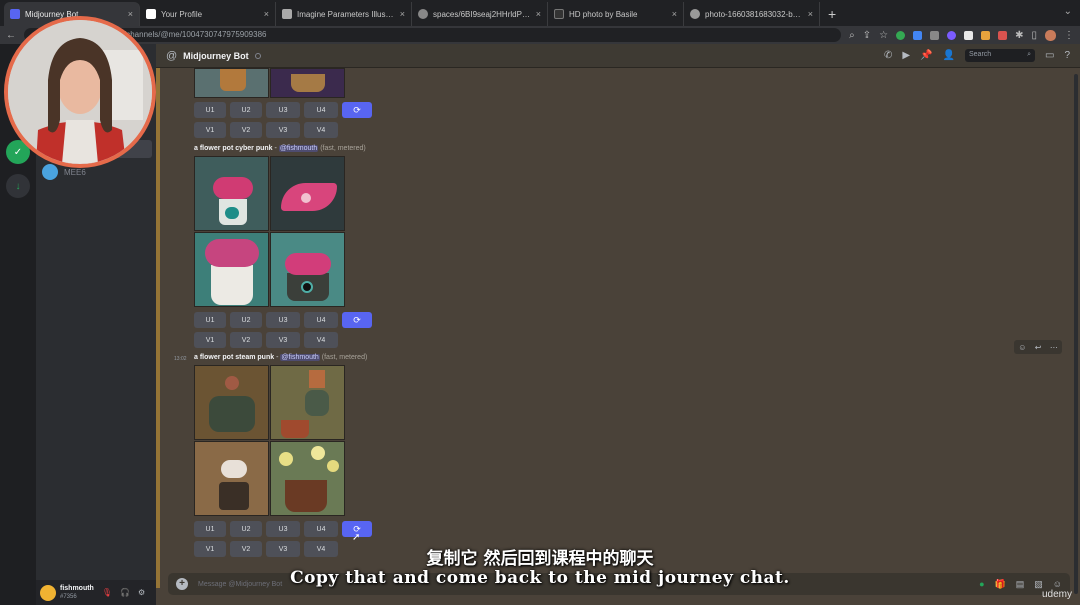 The image size is (1080, 605). What do you see at coordinates (1022, 347) in the screenshot?
I see `add-reaction-icon: ☺` at bounding box center [1022, 347].